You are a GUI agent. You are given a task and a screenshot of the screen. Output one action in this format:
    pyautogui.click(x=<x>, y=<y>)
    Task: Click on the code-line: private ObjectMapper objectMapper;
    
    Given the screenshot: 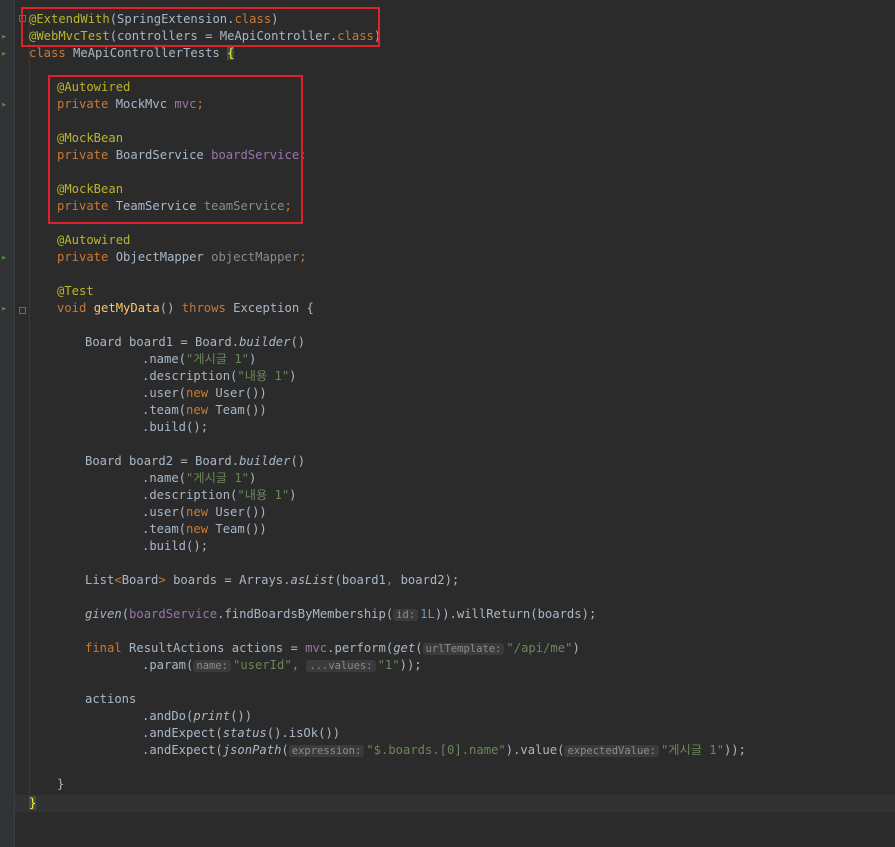 What is the action you would take?
    pyautogui.click(x=182, y=257)
    